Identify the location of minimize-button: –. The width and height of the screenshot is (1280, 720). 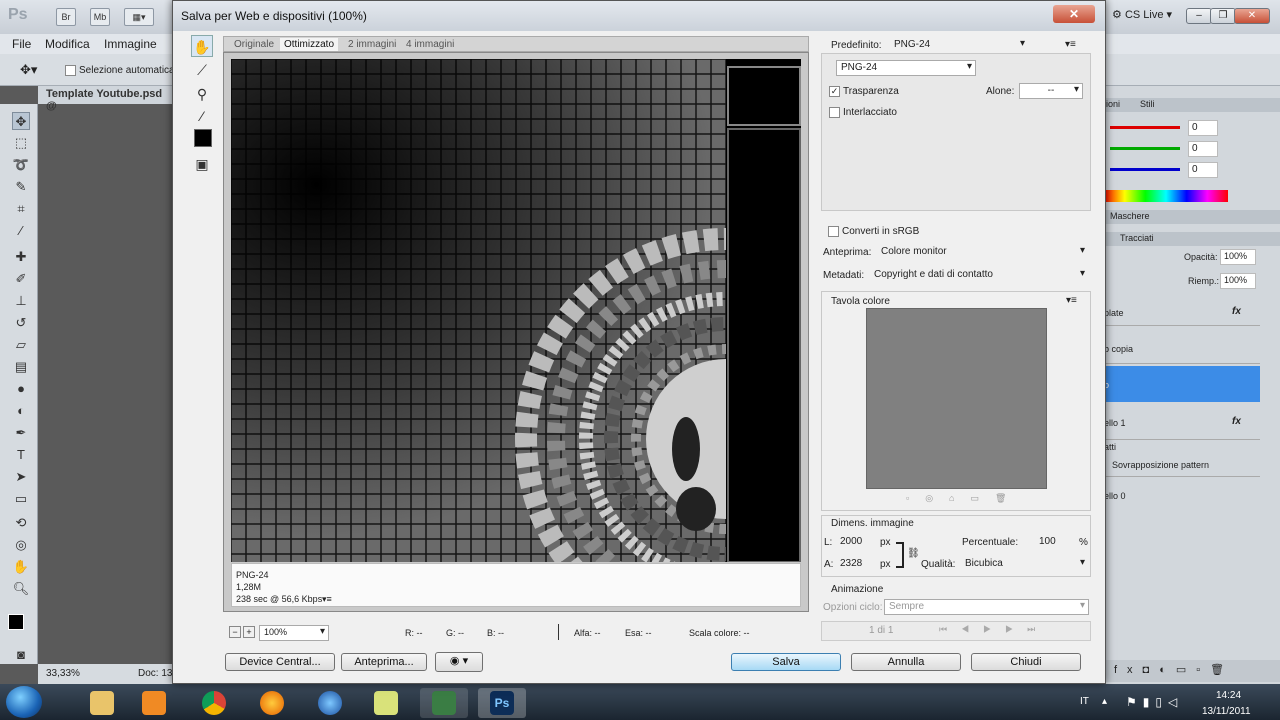
(1199, 16).